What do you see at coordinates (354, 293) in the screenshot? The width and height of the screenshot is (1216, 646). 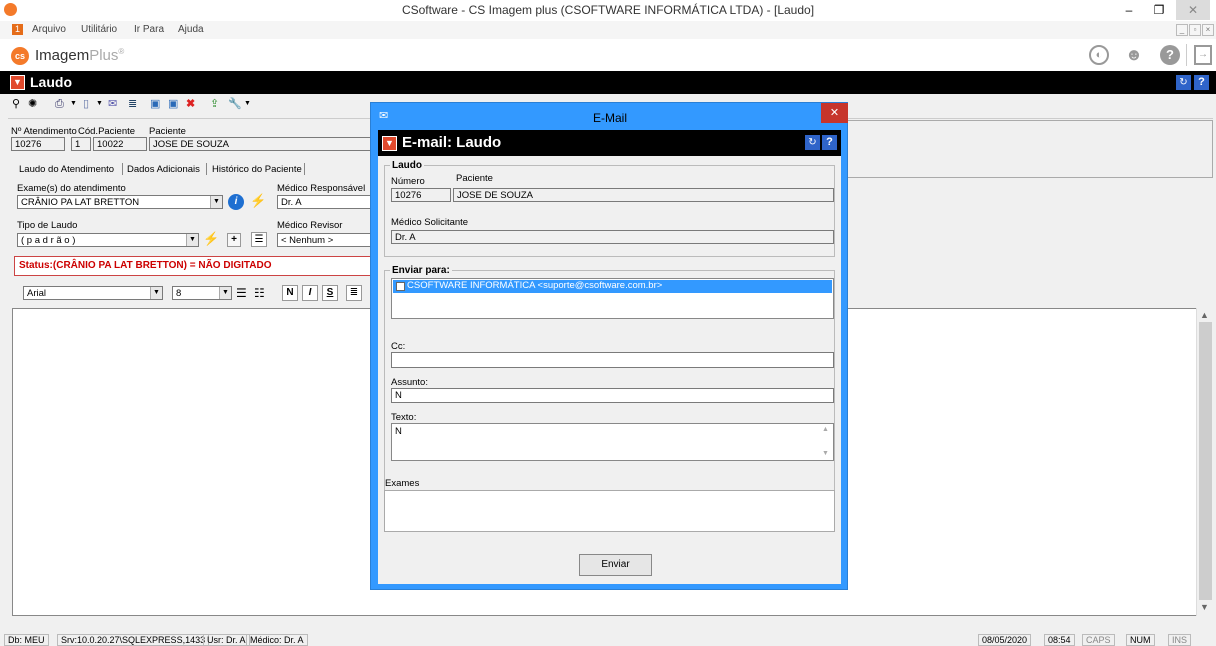 I see `align-icon: ≣` at bounding box center [354, 293].